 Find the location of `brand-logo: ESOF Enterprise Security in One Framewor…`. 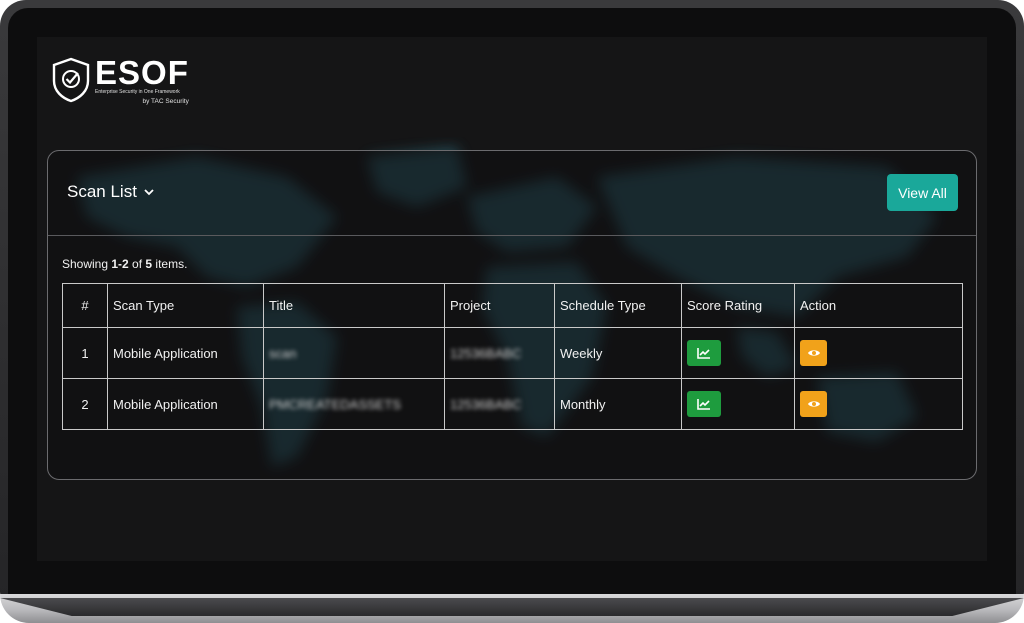

brand-logo: ESOF Enterprise Security in One Framewor… is located at coordinates (121, 80).